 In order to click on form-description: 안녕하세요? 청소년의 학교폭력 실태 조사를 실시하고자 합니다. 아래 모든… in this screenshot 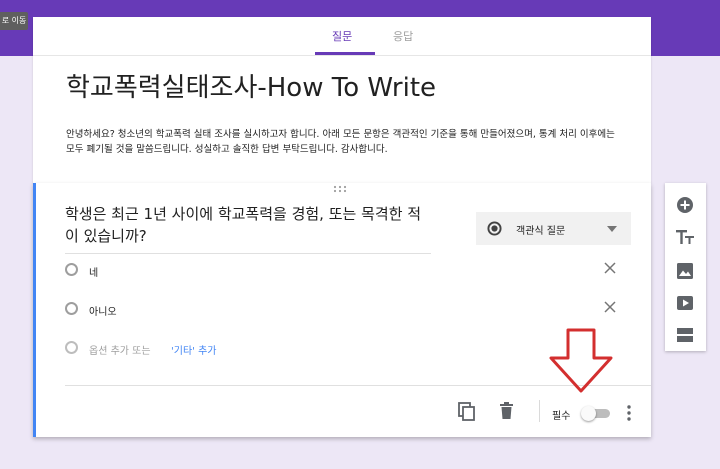, I will do `click(346, 142)`.